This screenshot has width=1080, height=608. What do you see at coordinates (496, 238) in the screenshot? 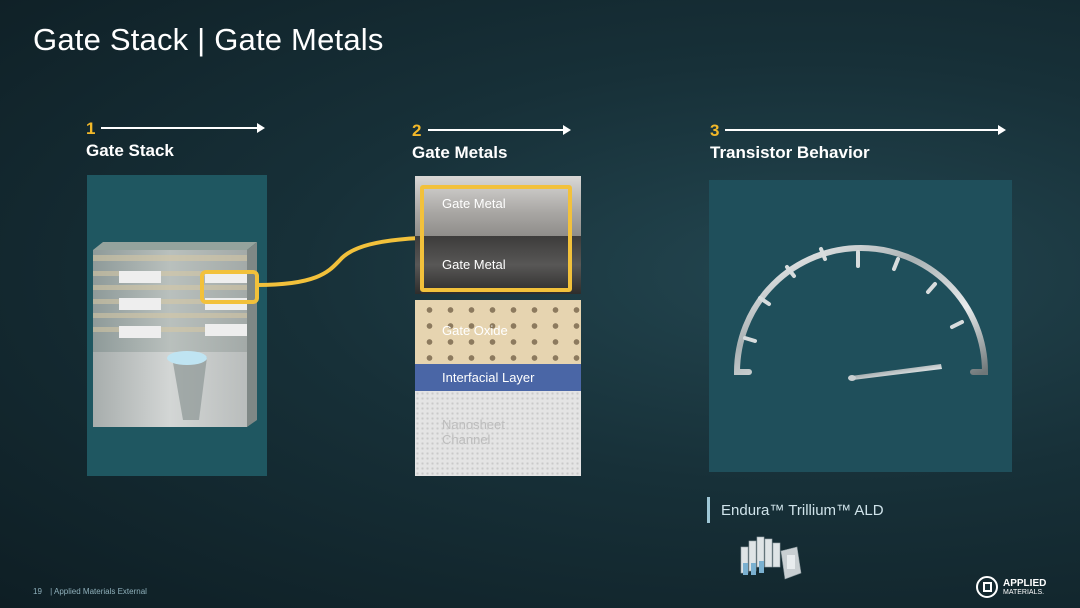
I see `gate-metal-highlight` at bounding box center [496, 238].